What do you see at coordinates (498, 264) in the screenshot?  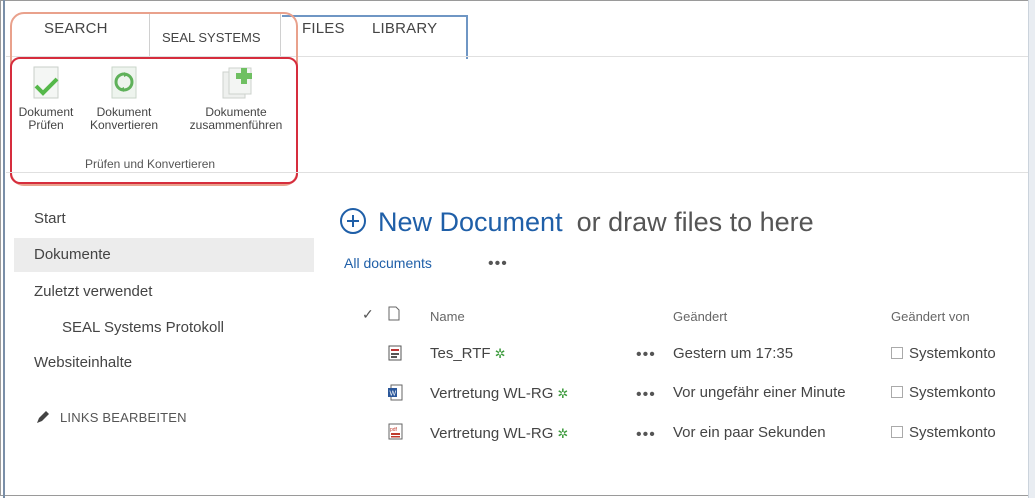 I see `view-more-button: •••` at bounding box center [498, 264].